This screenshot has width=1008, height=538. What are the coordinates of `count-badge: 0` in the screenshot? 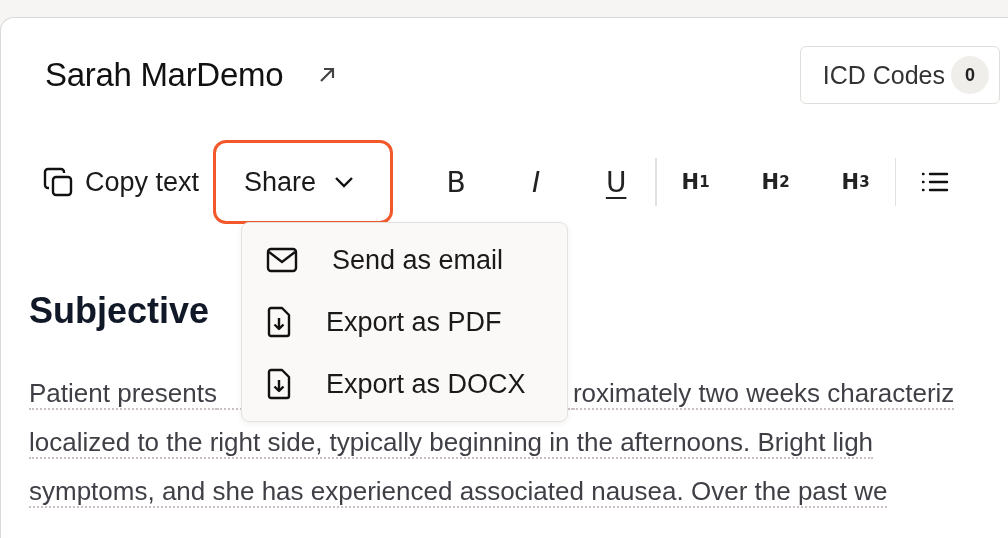 It's located at (970, 75).